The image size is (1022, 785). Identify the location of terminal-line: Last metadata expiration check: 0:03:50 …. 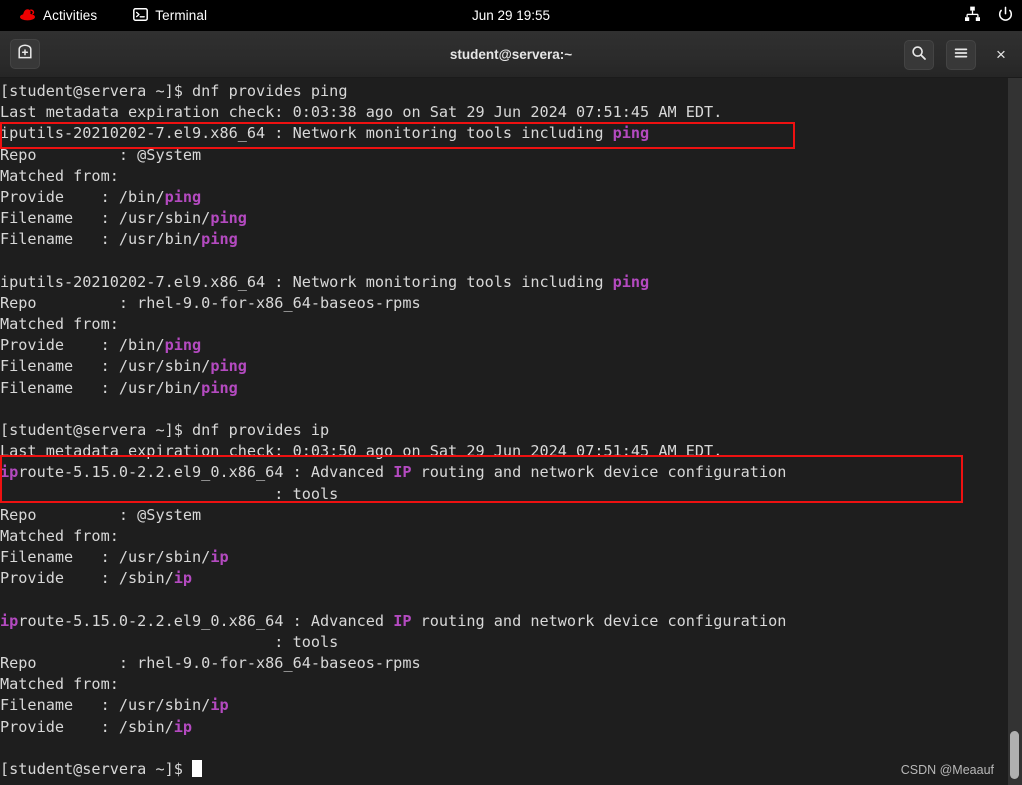
(393, 451).